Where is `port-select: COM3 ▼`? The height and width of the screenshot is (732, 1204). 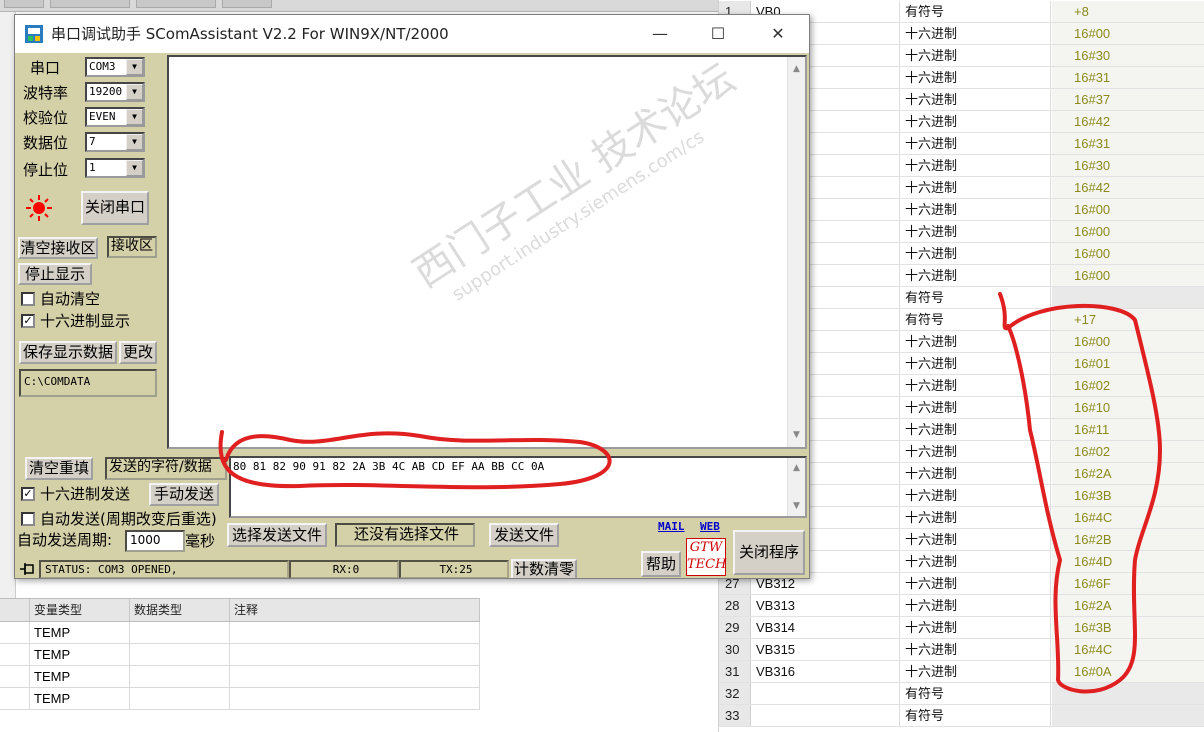 port-select: COM3 ▼ is located at coordinates (115, 67).